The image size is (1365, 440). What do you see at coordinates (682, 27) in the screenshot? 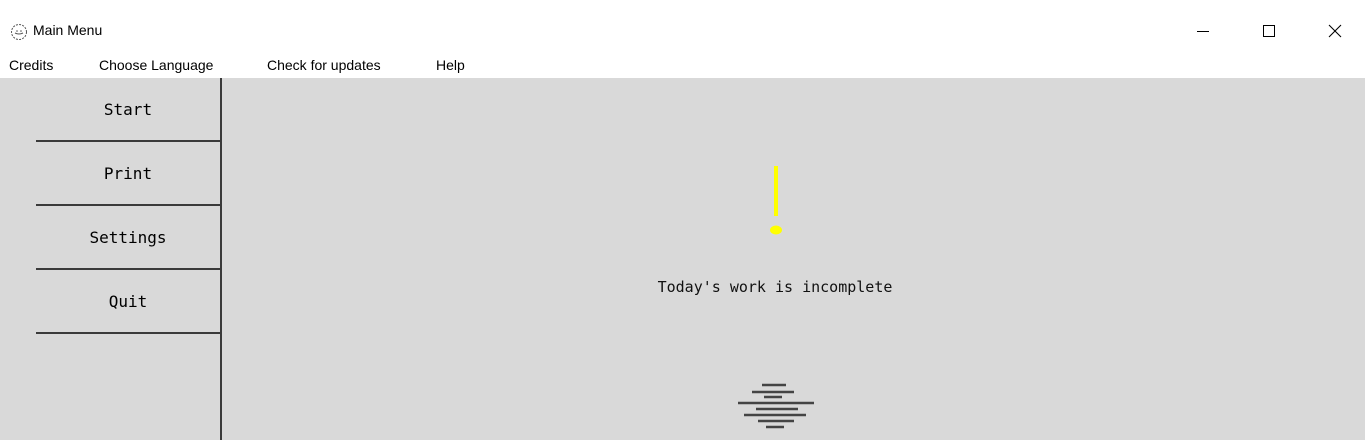
I see `title-bar: Main Menu` at bounding box center [682, 27].